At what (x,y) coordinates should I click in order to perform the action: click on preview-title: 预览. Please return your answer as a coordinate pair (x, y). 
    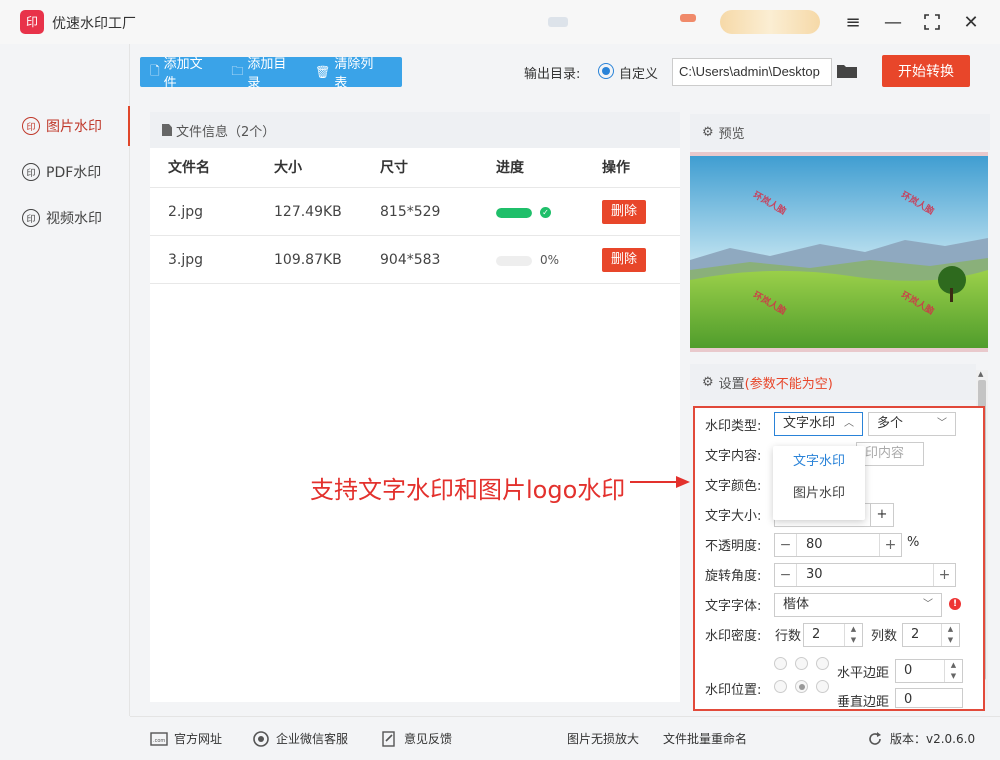
    Looking at the image, I should click on (731, 134).